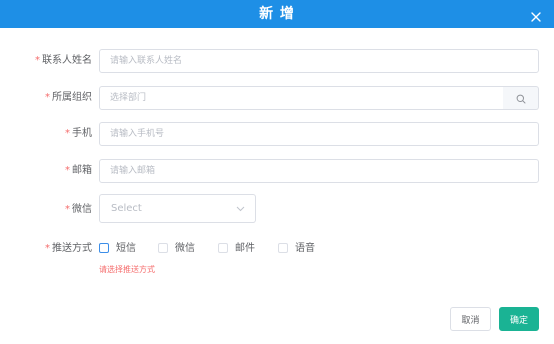  What do you see at coordinates (521, 98) in the screenshot?
I see `organization-search-button` at bounding box center [521, 98].